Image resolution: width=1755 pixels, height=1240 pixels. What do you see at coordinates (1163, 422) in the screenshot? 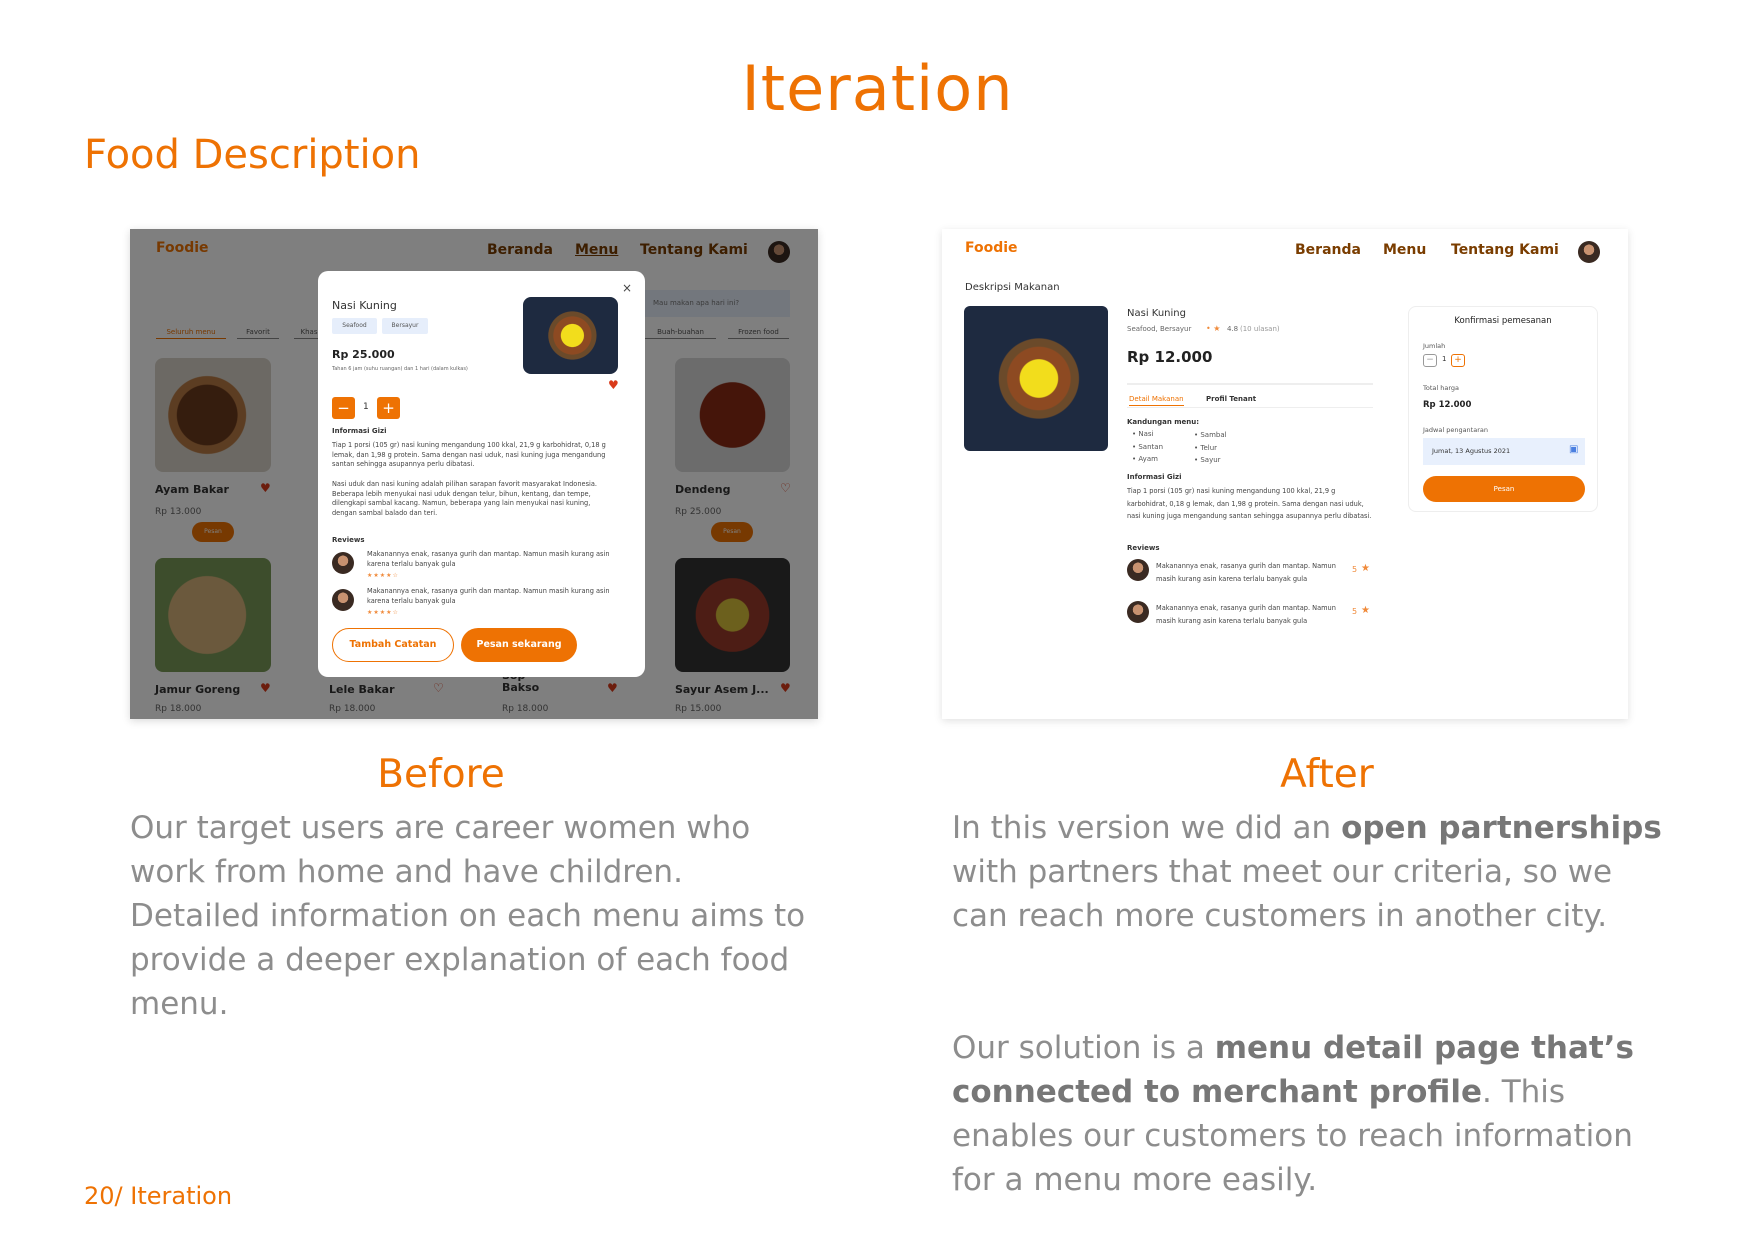
I see `contents-heading: Kandungan menu:` at bounding box center [1163, 422].